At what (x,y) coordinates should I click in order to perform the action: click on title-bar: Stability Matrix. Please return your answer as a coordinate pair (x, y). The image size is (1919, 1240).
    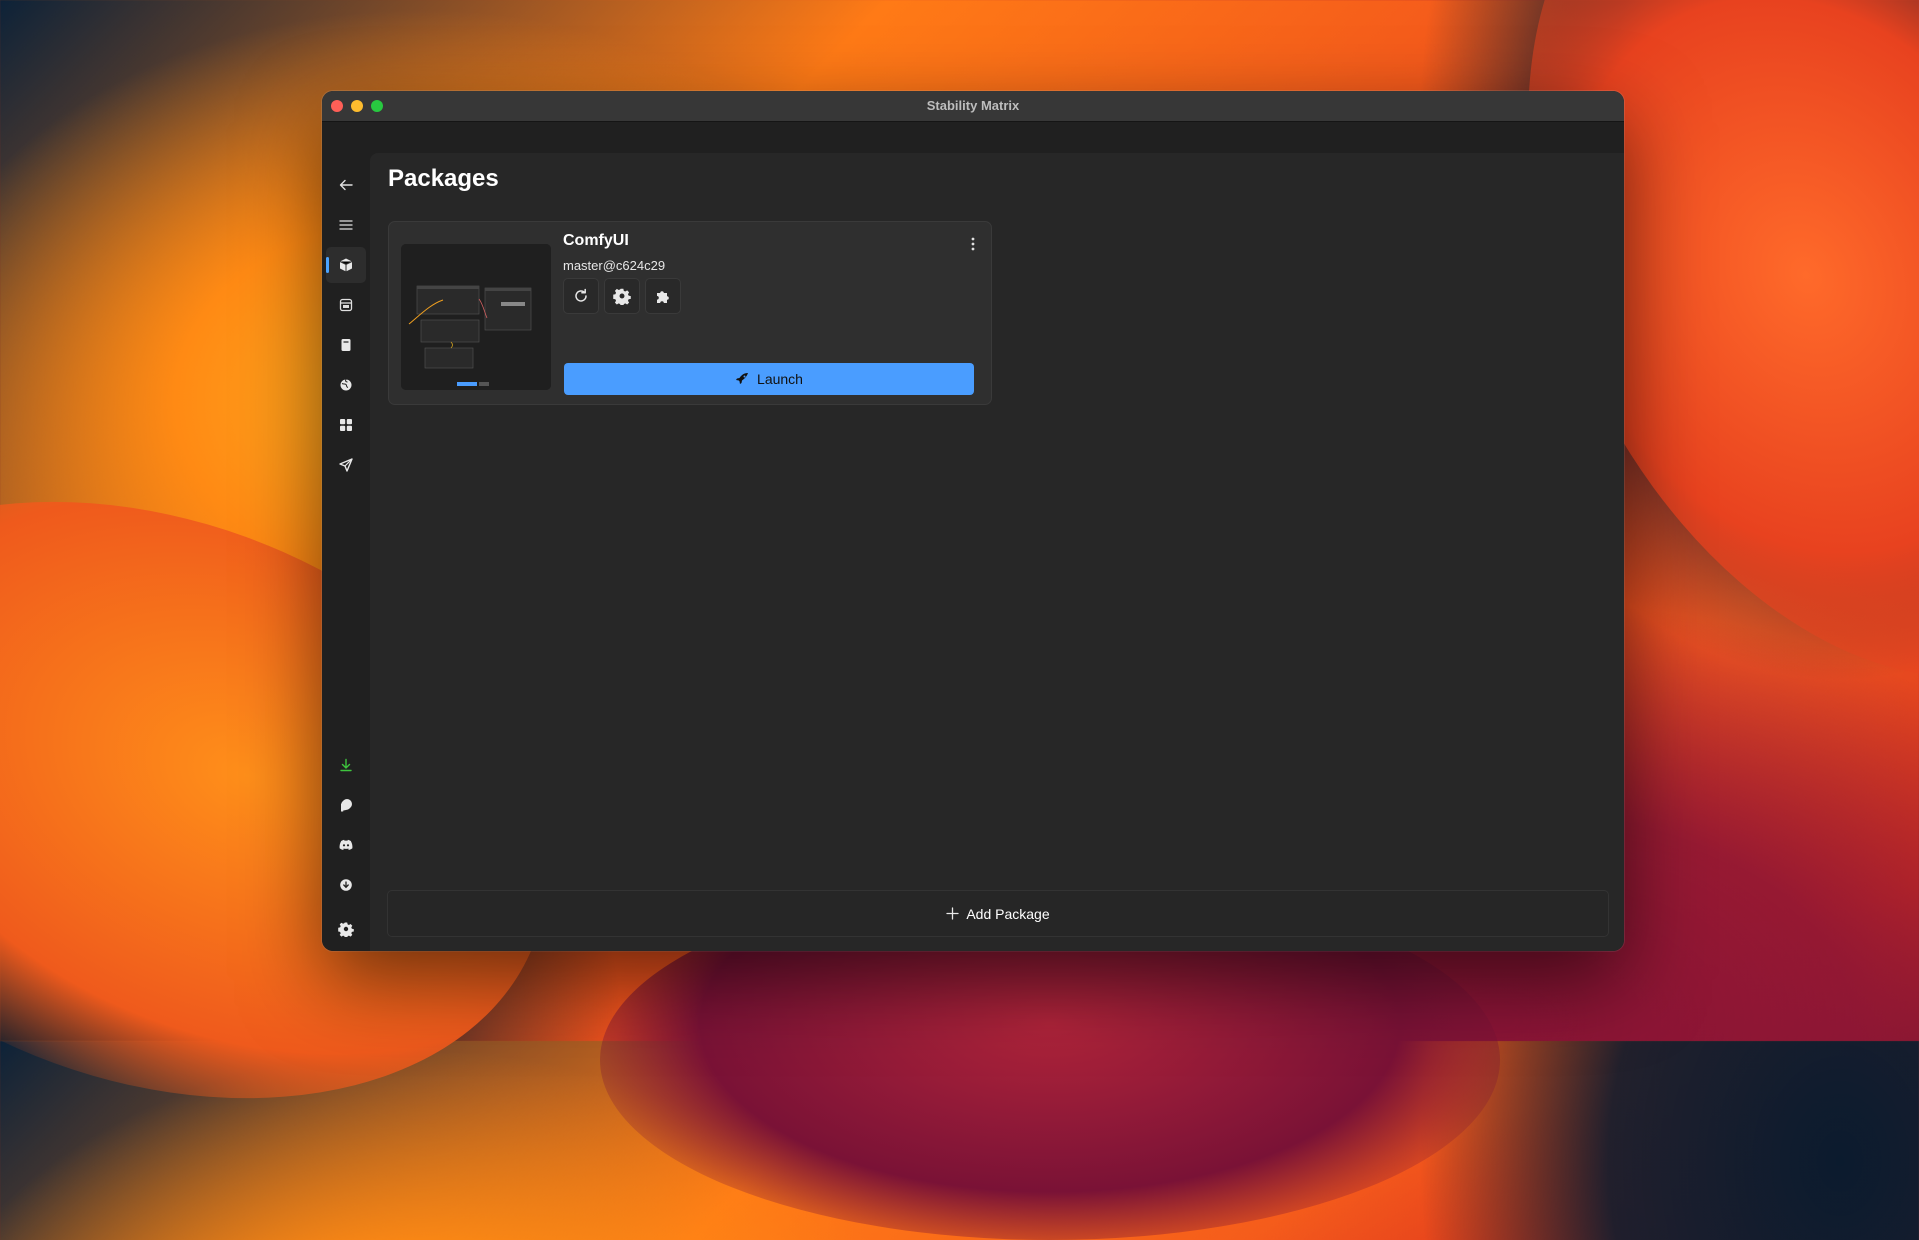
    Looking at the image, I should click on (973, 106).